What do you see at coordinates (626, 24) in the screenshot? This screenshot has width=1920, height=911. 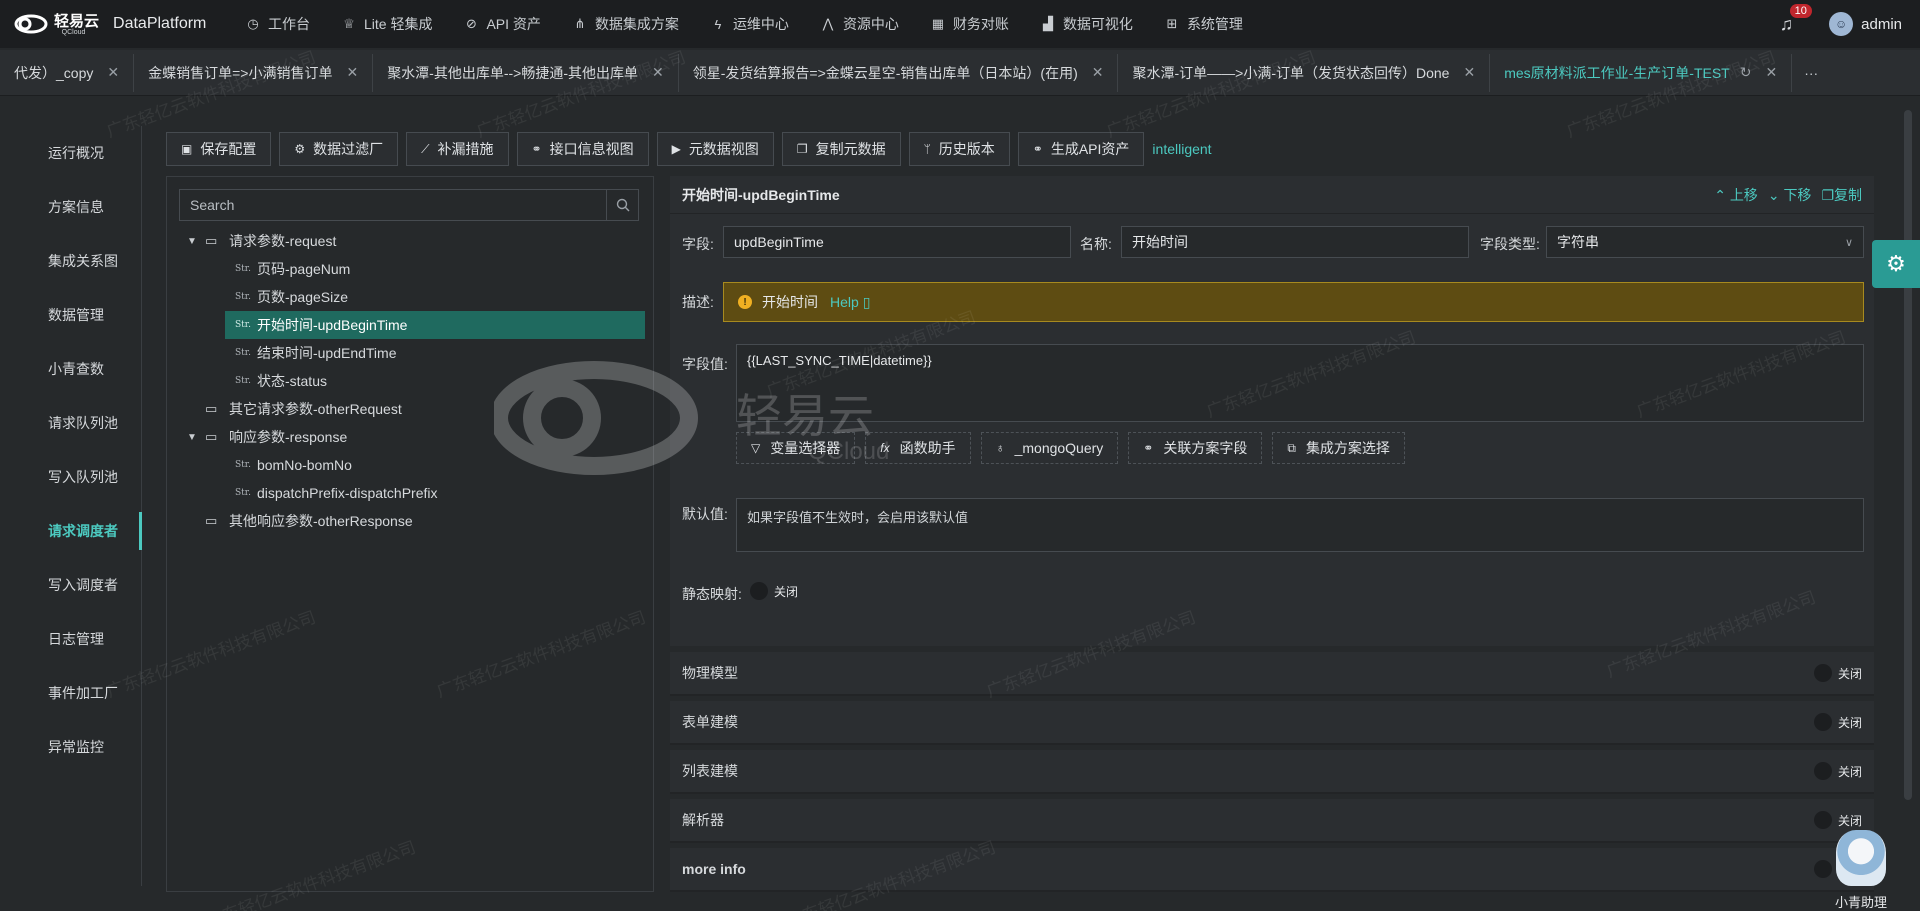 I see `nav-integration-plans: ⋔ 数据集成方案` at bounding box center [626, 24].